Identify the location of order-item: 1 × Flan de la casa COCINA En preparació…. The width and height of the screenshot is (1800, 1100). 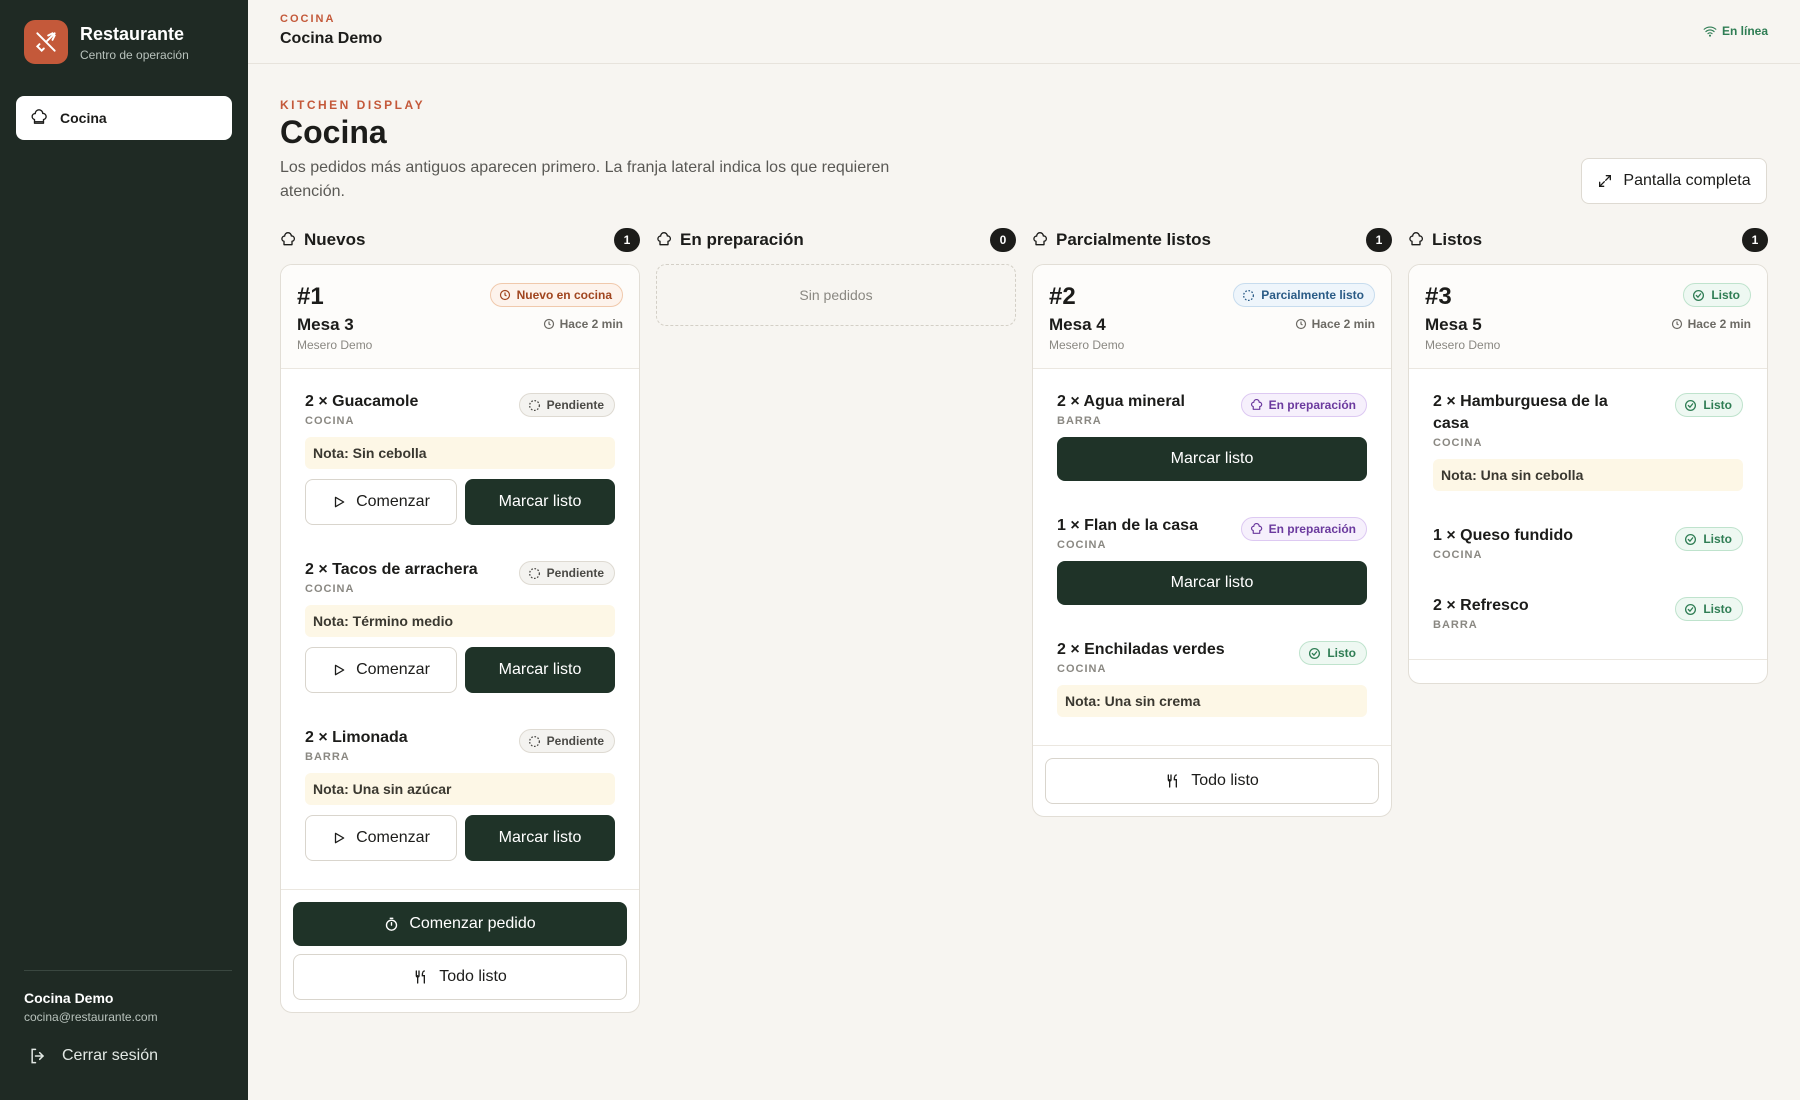
(1212, 560).